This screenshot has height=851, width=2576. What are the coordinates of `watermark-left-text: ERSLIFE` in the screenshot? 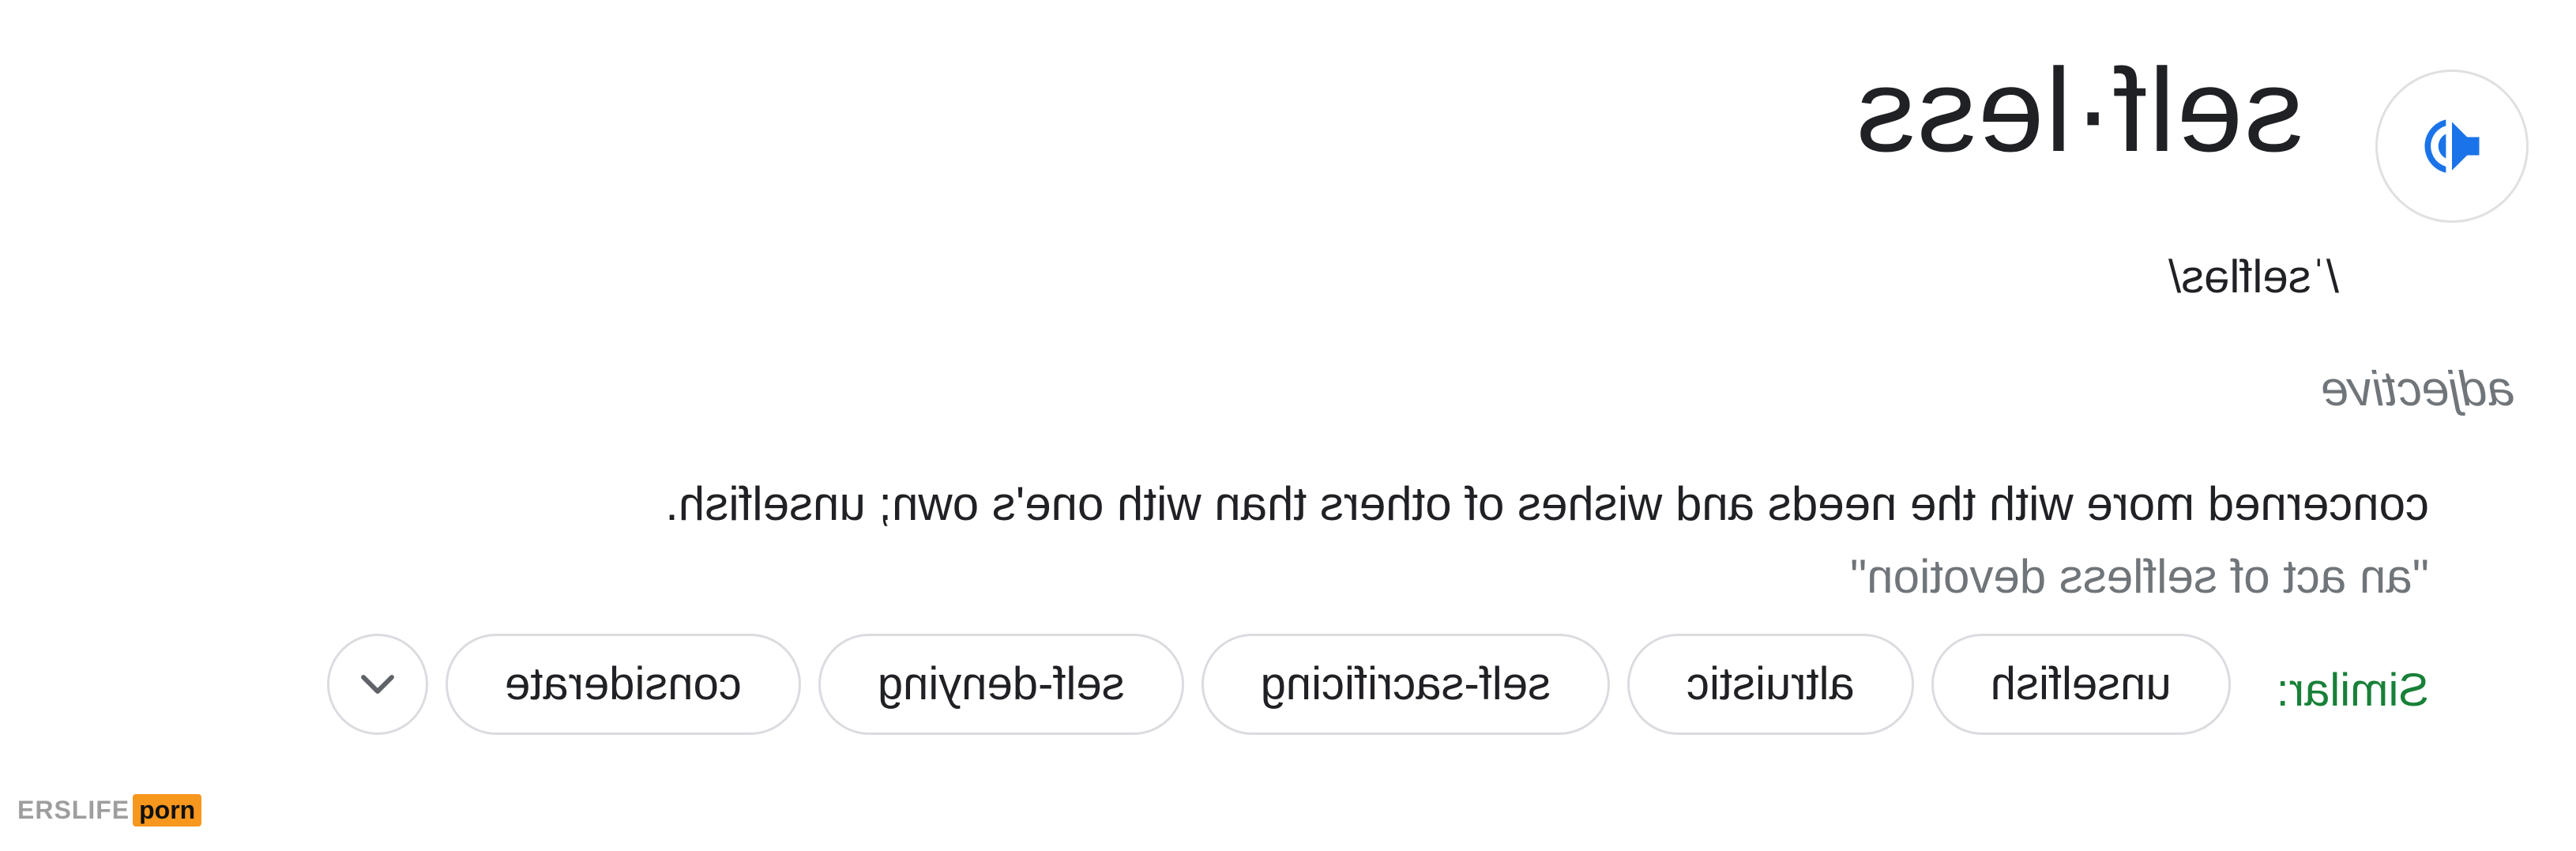 It's located at (74, 810).